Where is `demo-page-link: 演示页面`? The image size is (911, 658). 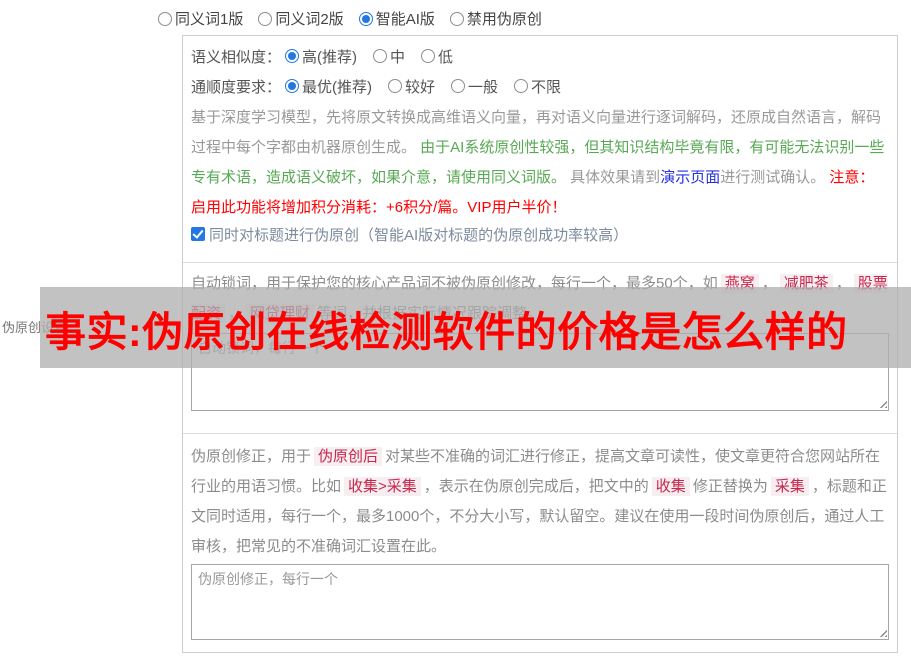
demo-page-link: 演示页面 is located at coordinates (690, 177).